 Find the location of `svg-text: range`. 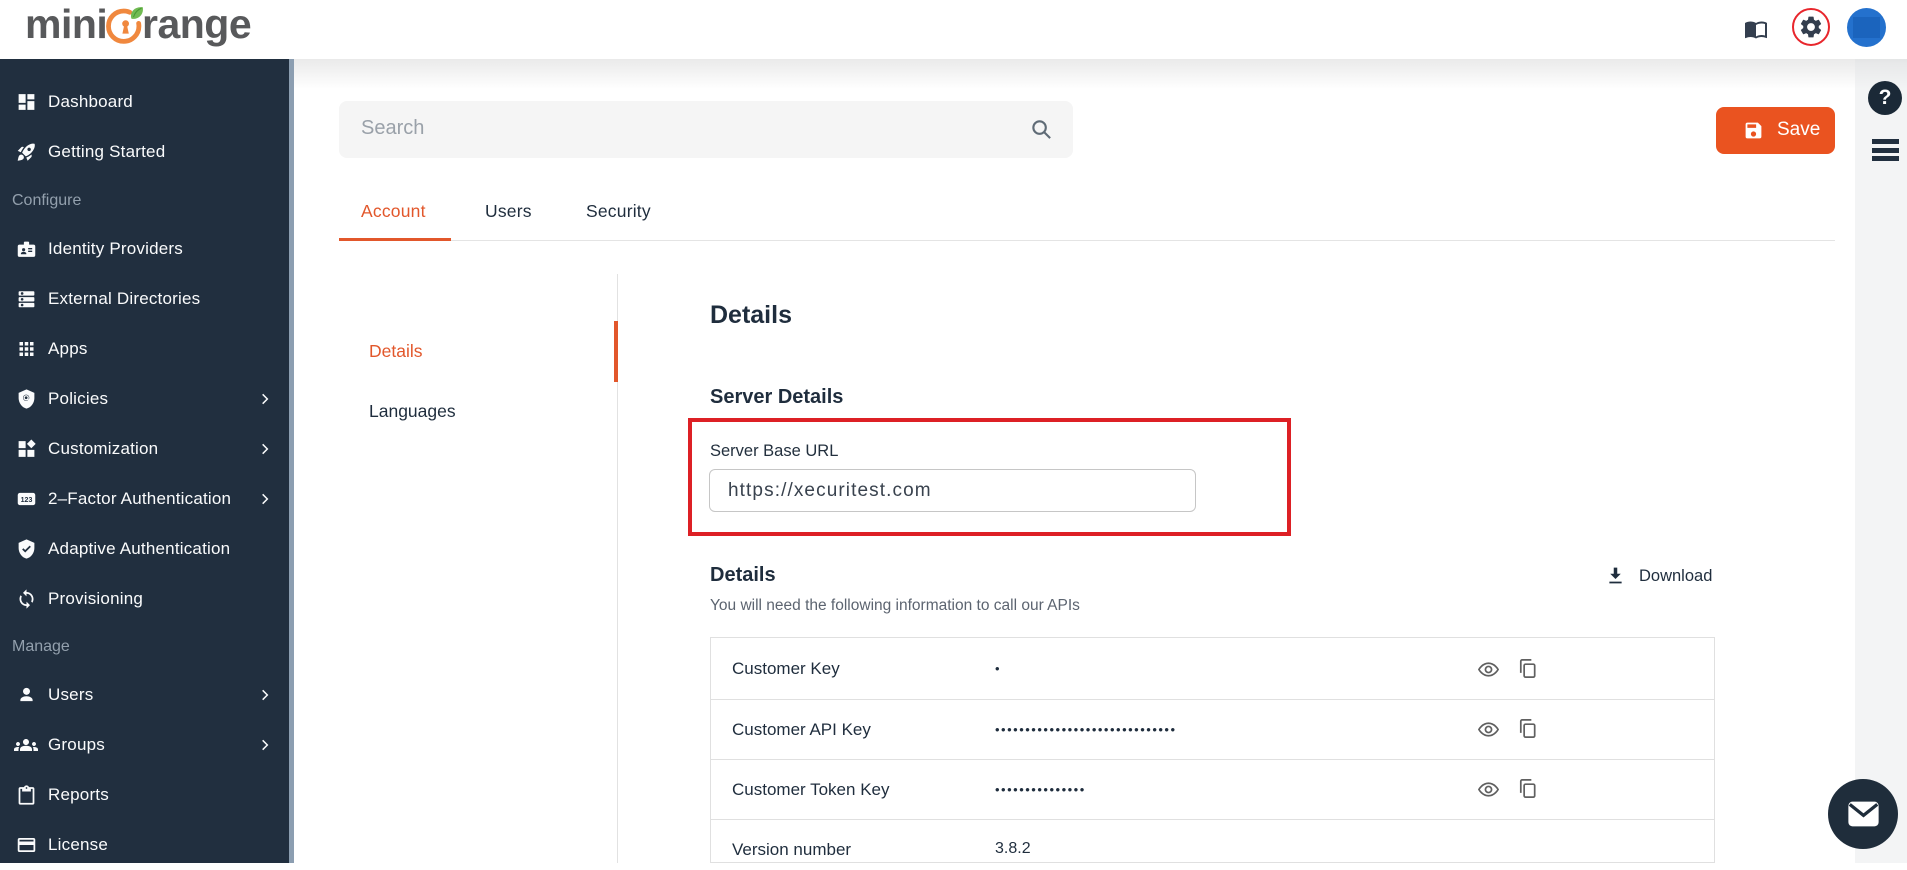

svg-text: range is located at coordinates (196, 25).